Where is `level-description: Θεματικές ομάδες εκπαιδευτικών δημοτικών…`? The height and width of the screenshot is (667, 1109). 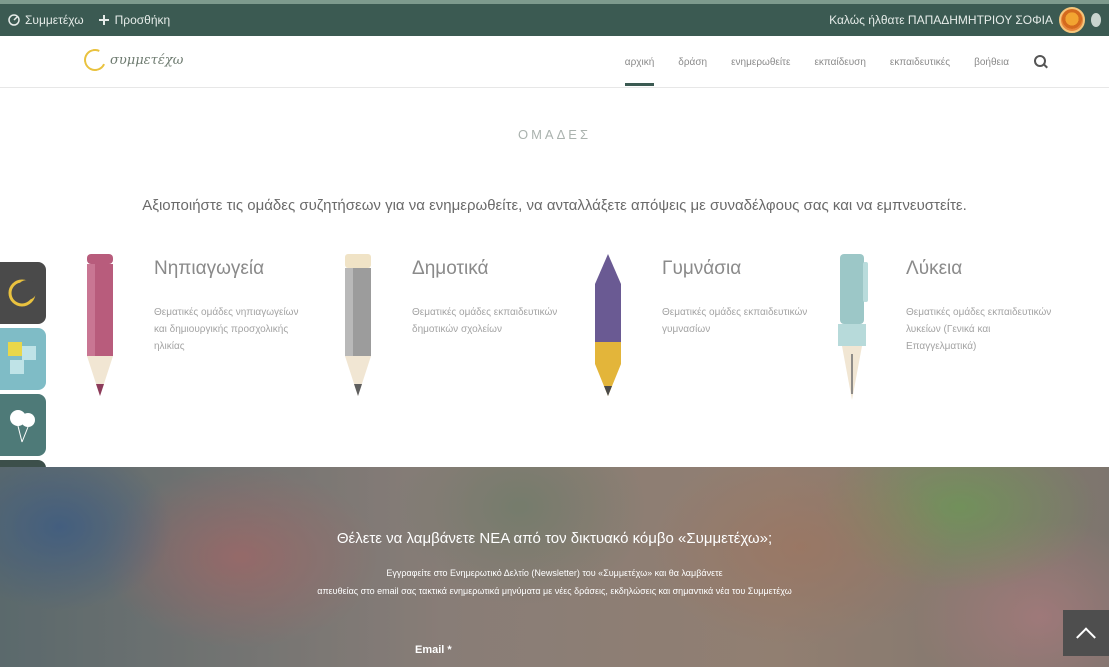 level-description: Θεματικές ομάδες εκπαιδευτικών δημοτικών… is located at coordinates (485, 321).